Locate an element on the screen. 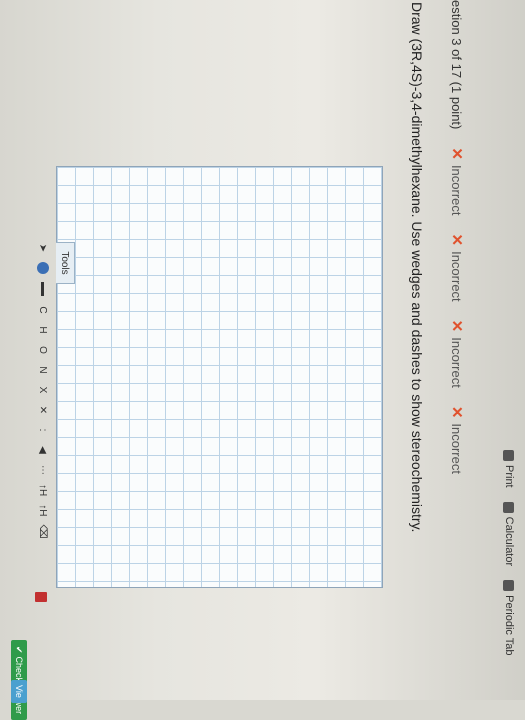  bond-tool is located at coordinates (43, 289).